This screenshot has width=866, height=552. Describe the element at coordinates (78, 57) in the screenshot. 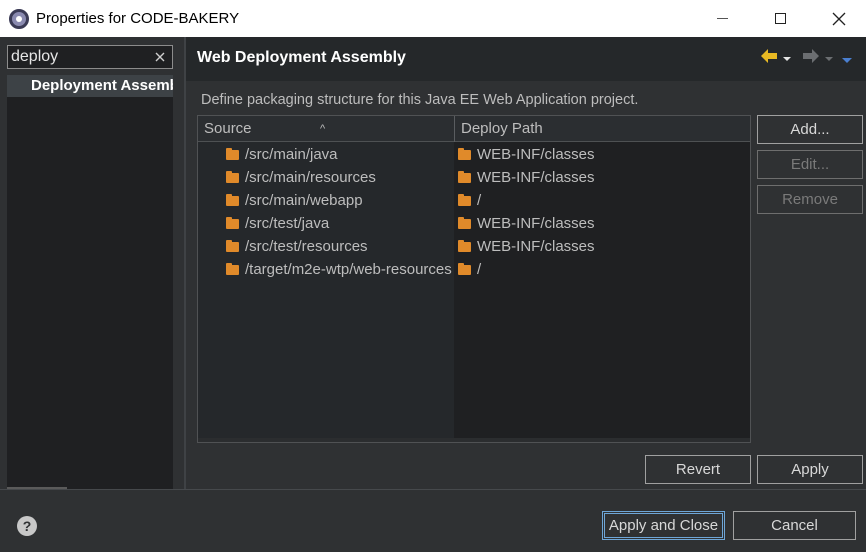

I see `filter-input` at that location.